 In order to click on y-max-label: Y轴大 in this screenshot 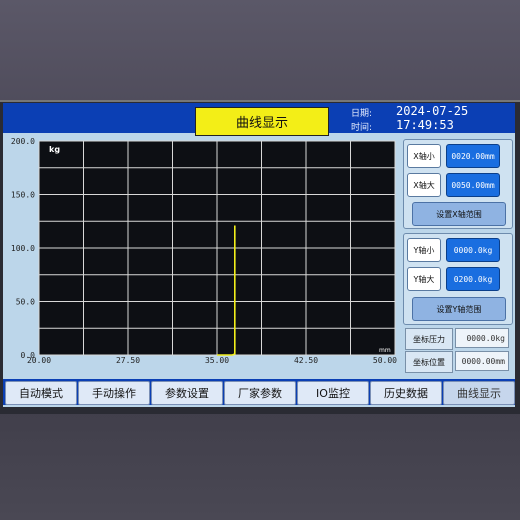, I will do `click(424, 279)`.